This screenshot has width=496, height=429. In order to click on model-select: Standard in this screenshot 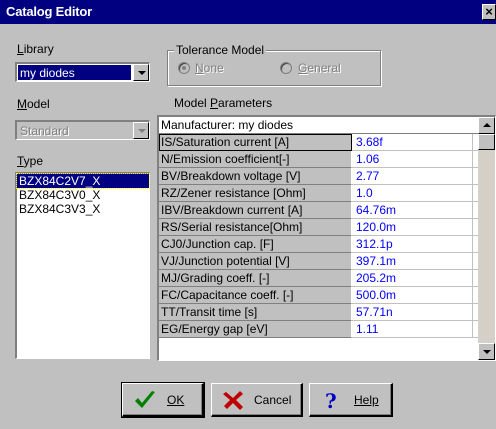, I will do `click(82, 130)`.